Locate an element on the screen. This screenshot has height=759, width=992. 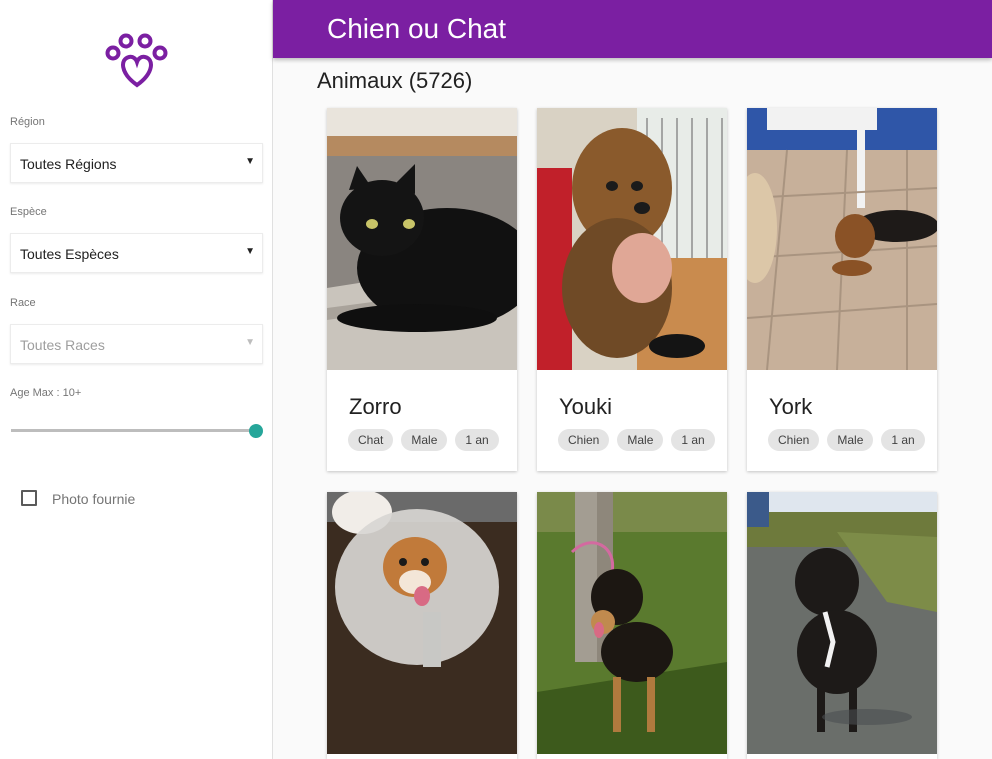
region-select-value: Toutes Régions is located at coordinates (68, 164).